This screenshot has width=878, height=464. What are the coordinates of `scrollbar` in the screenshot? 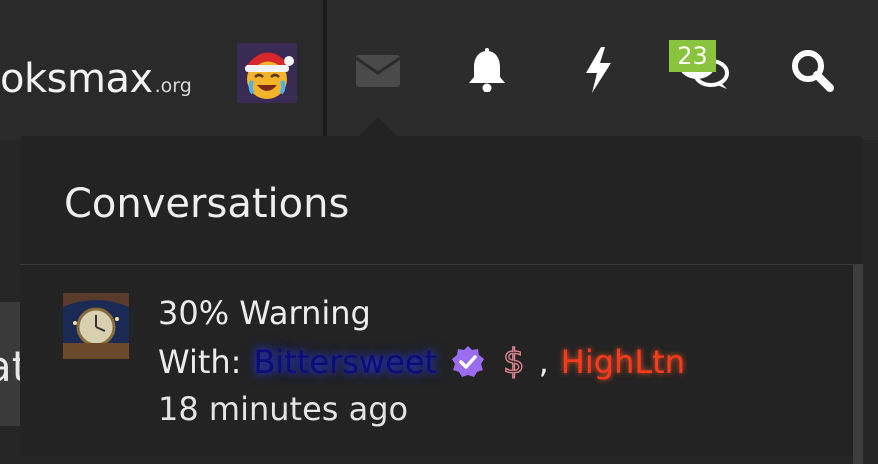 It's located at (858, 364).